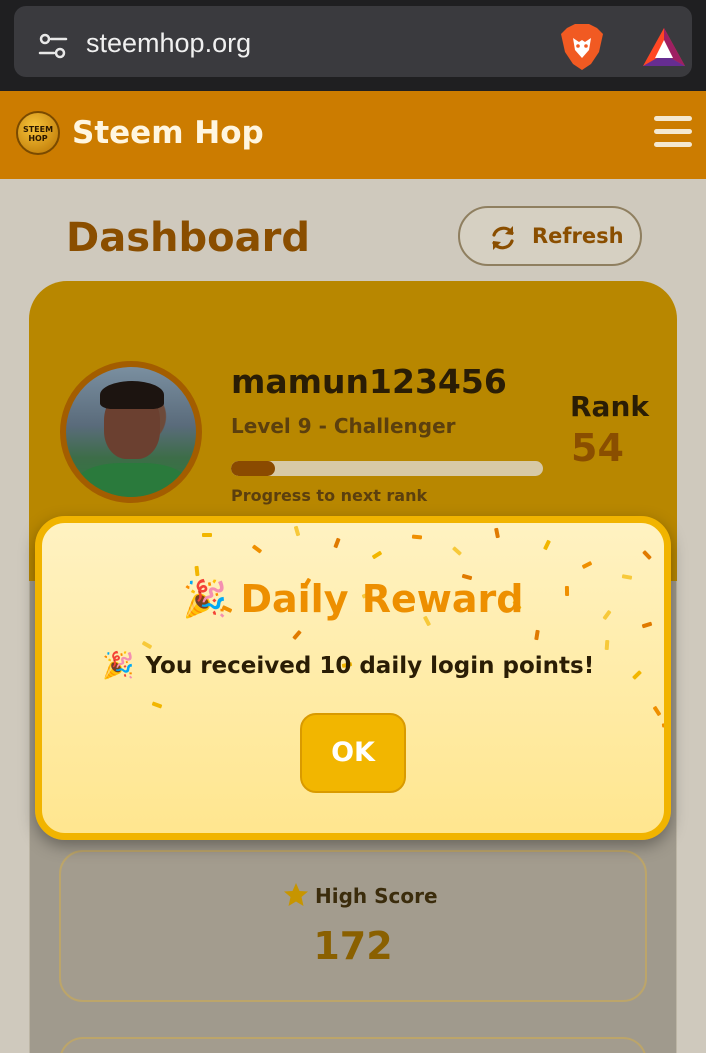 The height and width of the screenshot is (1053, 706). Describe the element at coordinates (132, 395) in the screenshot. I see `avatar-hair` at that location.